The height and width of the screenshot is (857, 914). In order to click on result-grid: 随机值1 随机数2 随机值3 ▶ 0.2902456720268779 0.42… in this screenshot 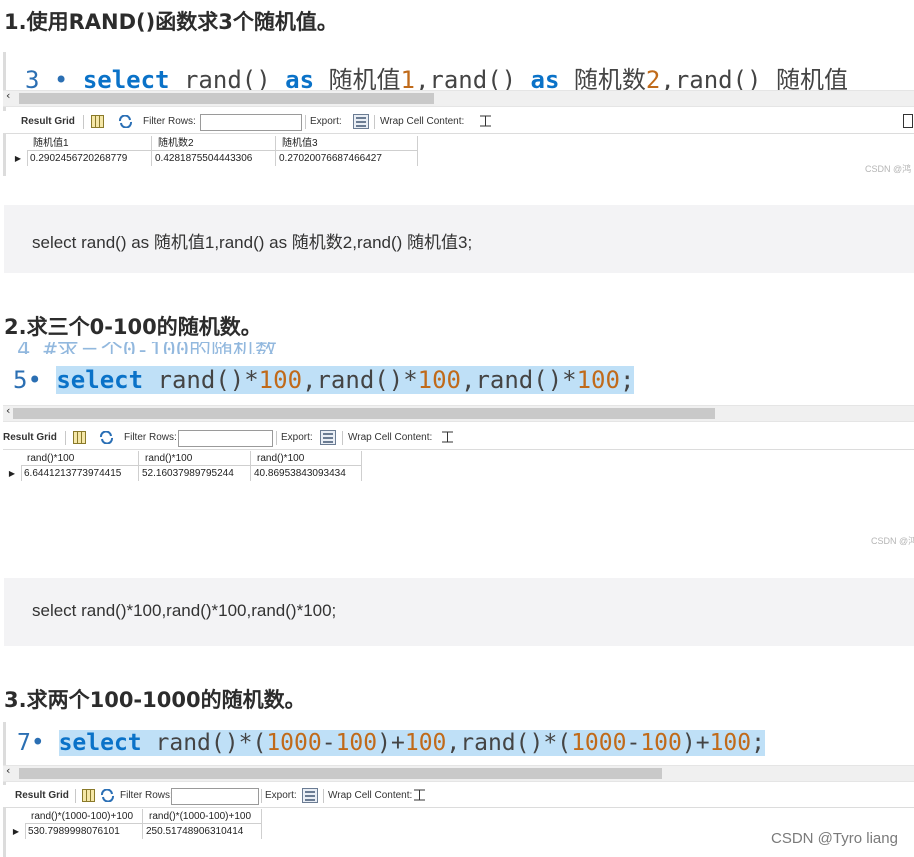, I will do `click(214, 151)`.